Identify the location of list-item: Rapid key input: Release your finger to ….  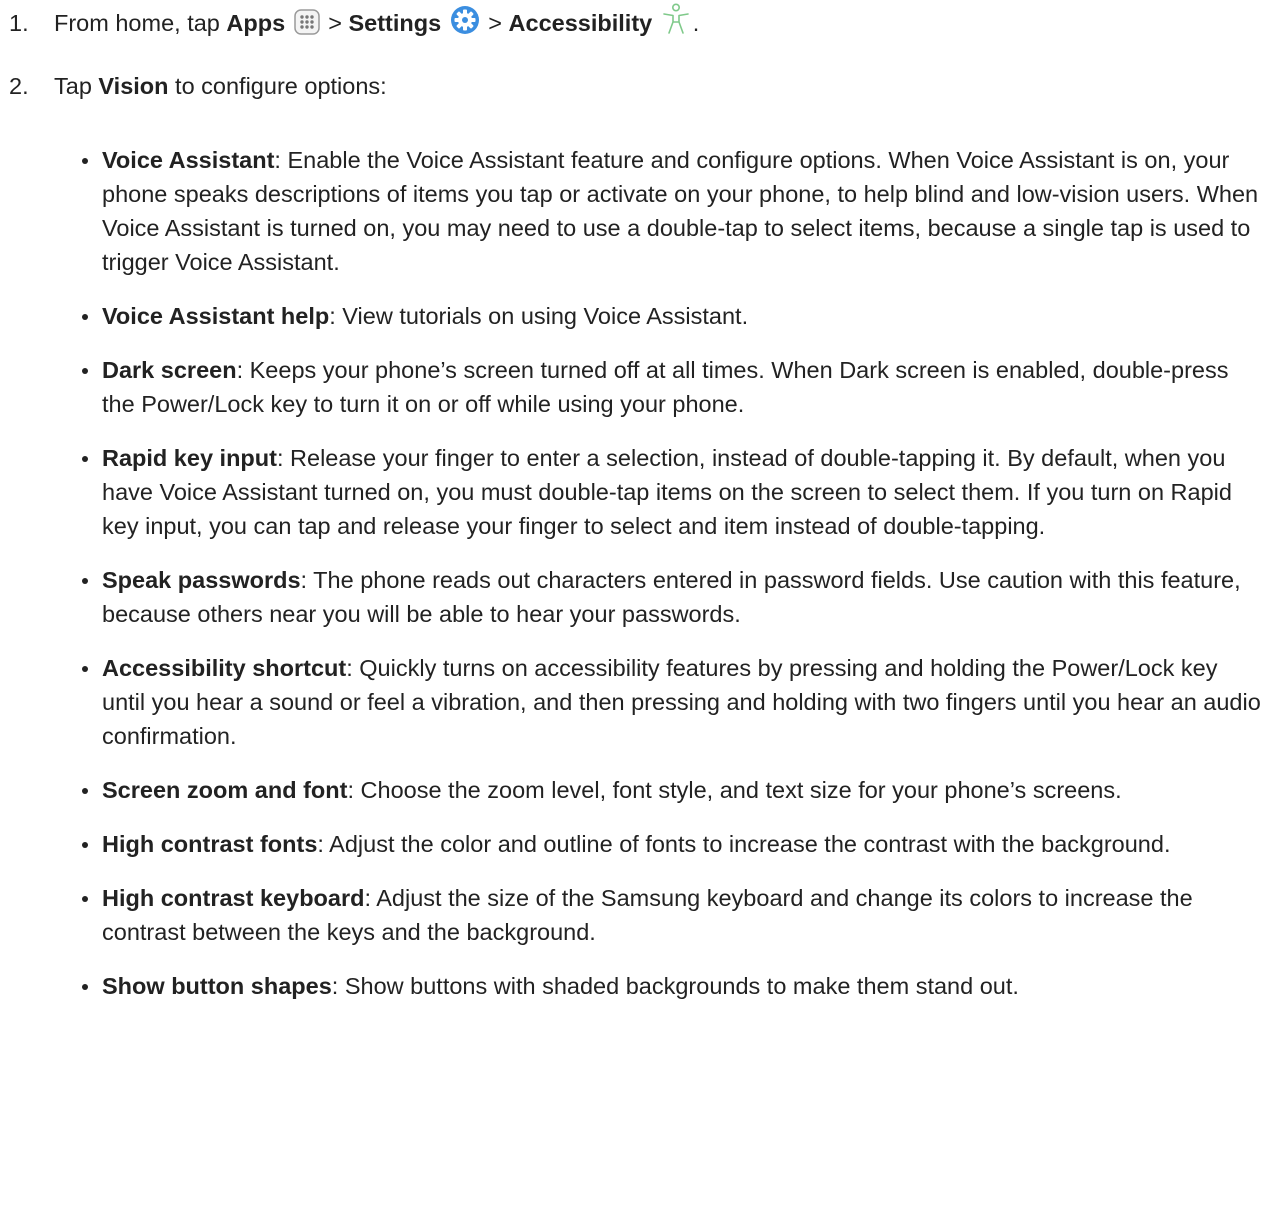
(668, 492).